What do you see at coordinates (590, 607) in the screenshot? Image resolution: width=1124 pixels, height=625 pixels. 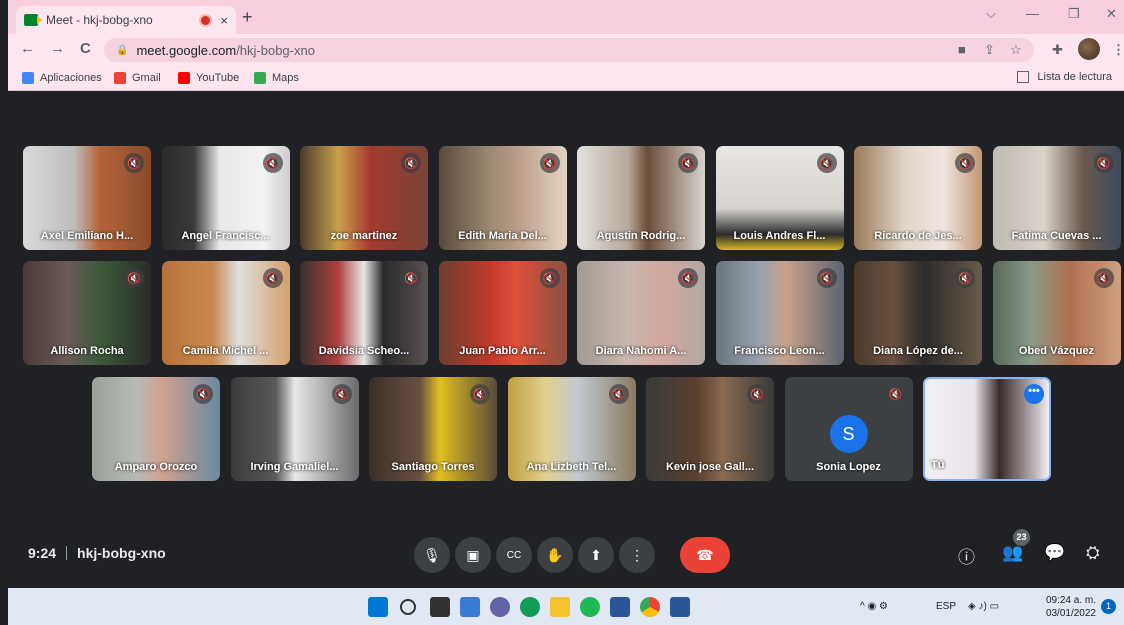 I see `spotify-icon` at bounding box center [590, 607].